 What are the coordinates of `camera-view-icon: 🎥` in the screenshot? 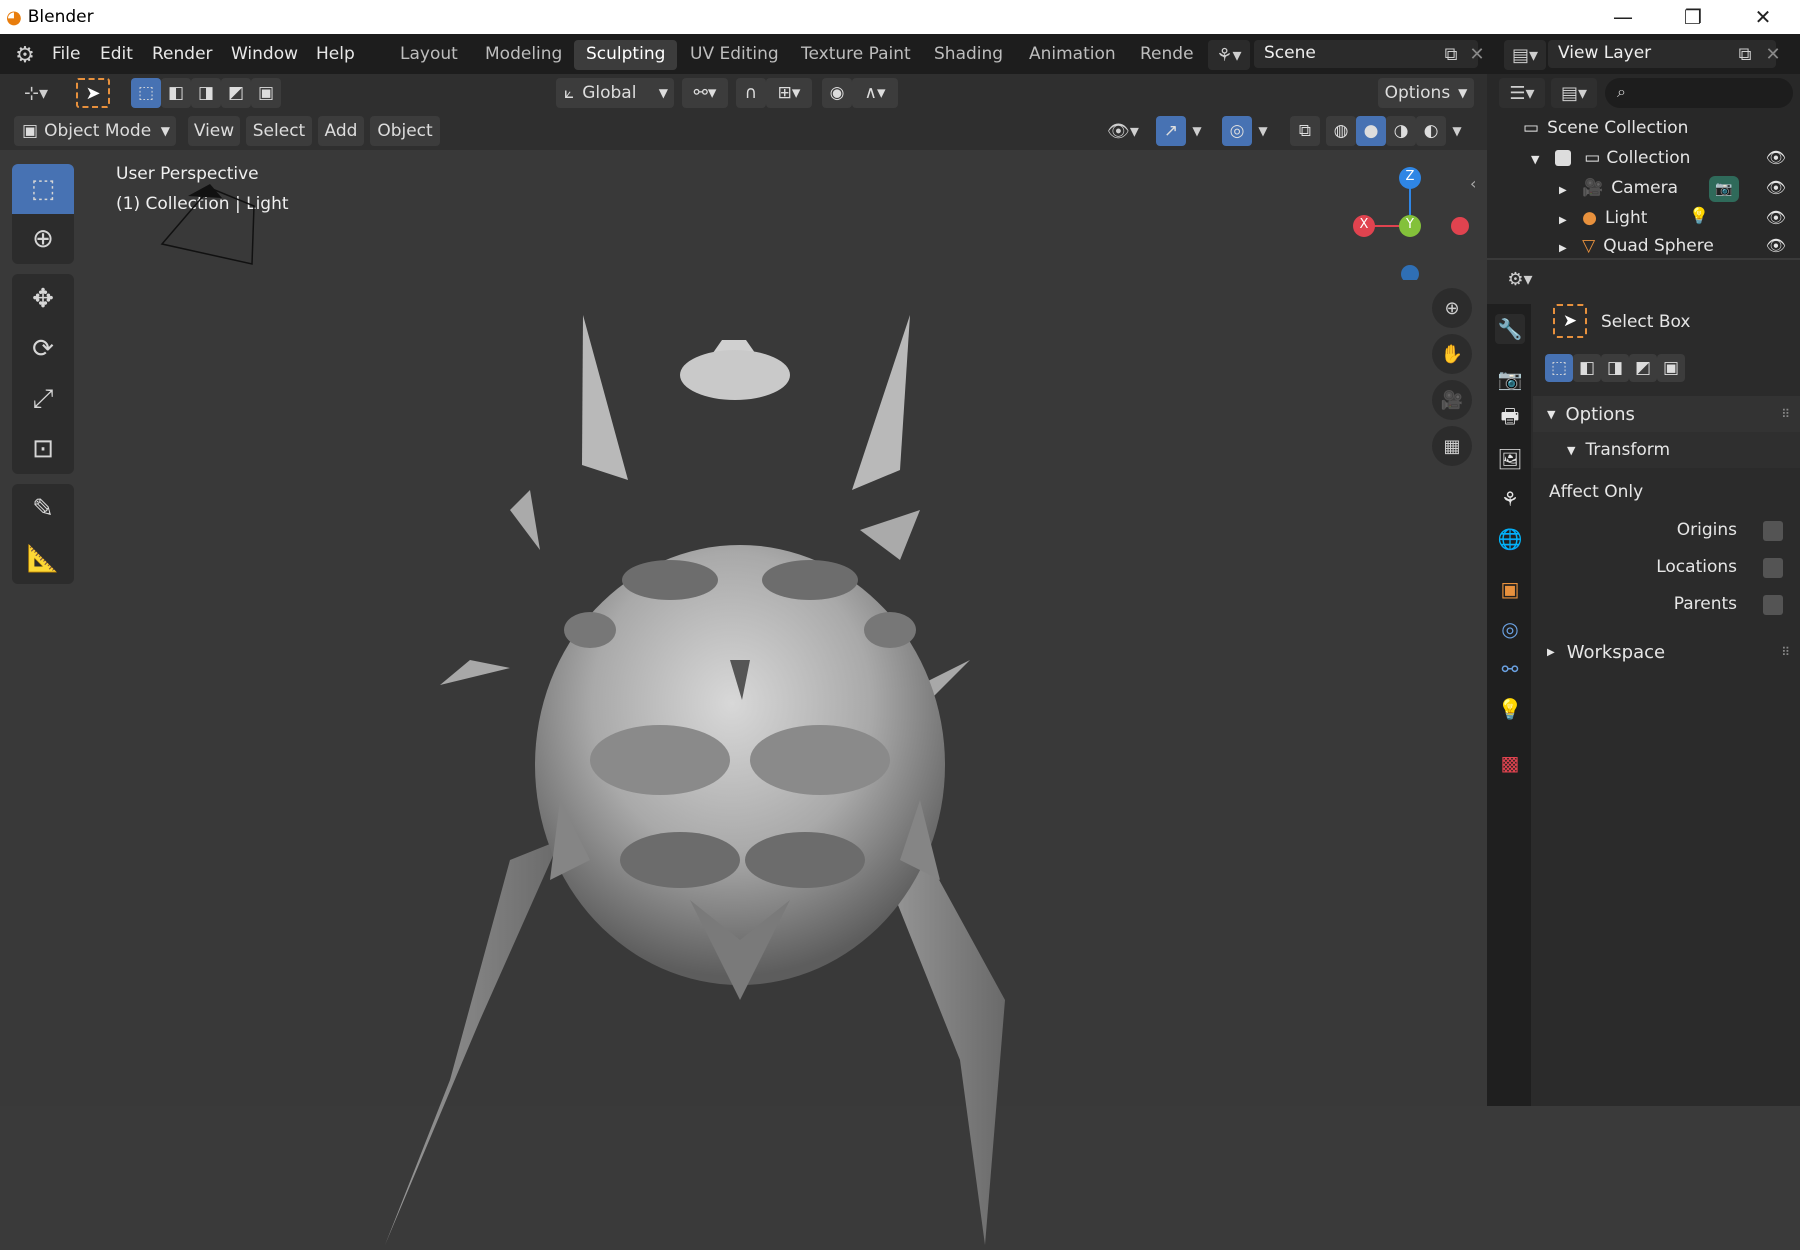 It's located at (1452, 400).